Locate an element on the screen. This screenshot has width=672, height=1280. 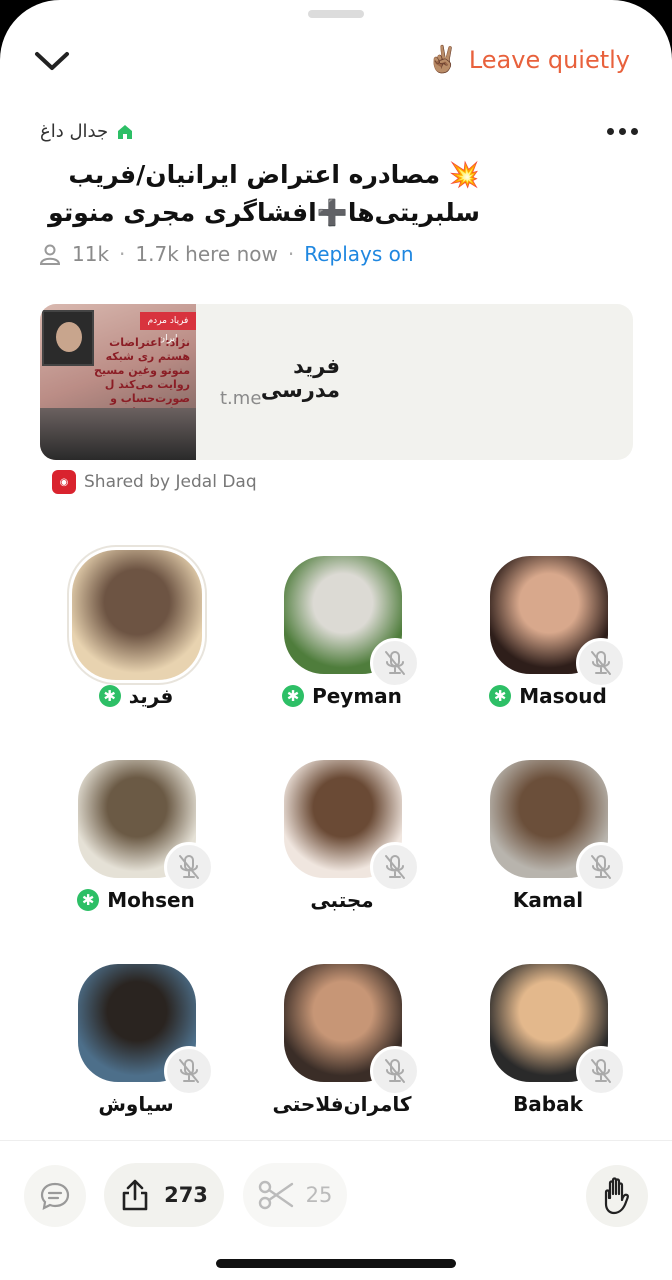
speaker-tile: ✱ Mohsen is located at coordinates (136, 860).